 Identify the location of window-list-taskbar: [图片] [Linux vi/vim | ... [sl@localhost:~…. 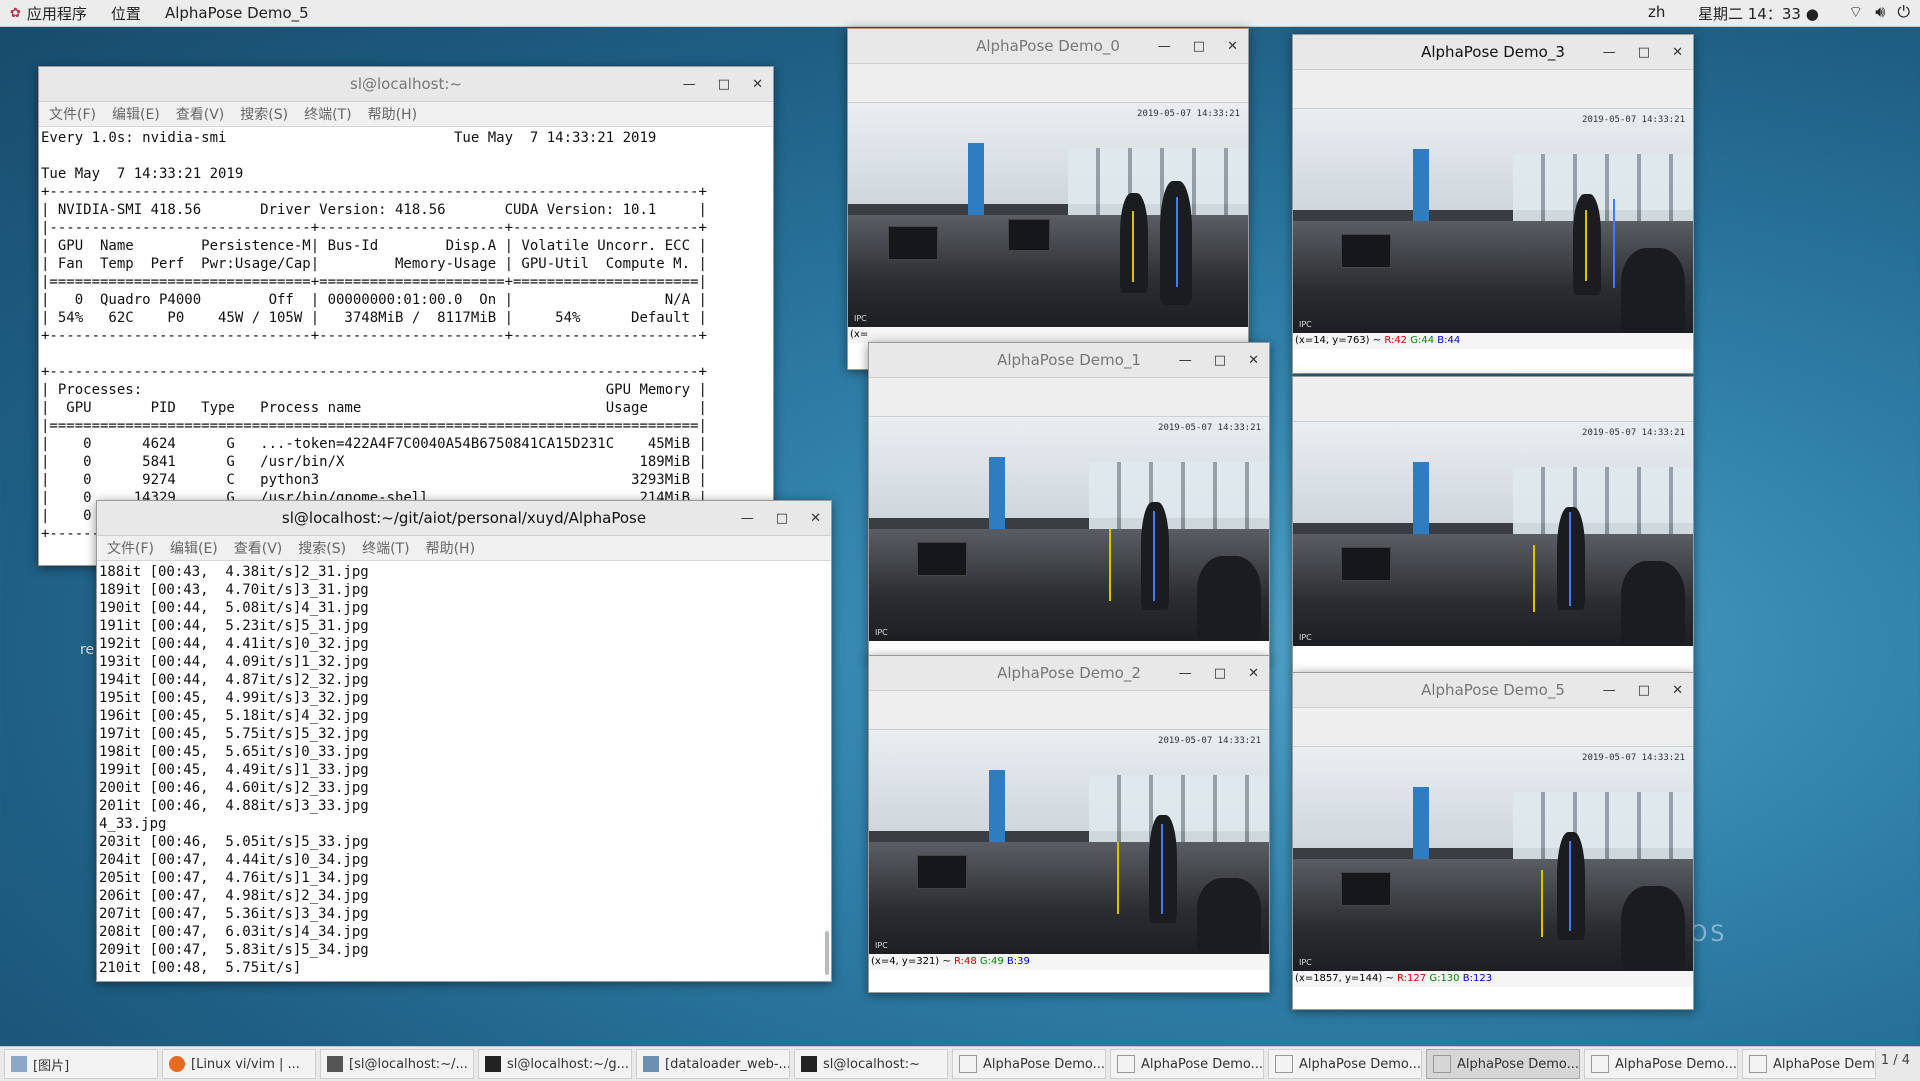
(960, 1063).